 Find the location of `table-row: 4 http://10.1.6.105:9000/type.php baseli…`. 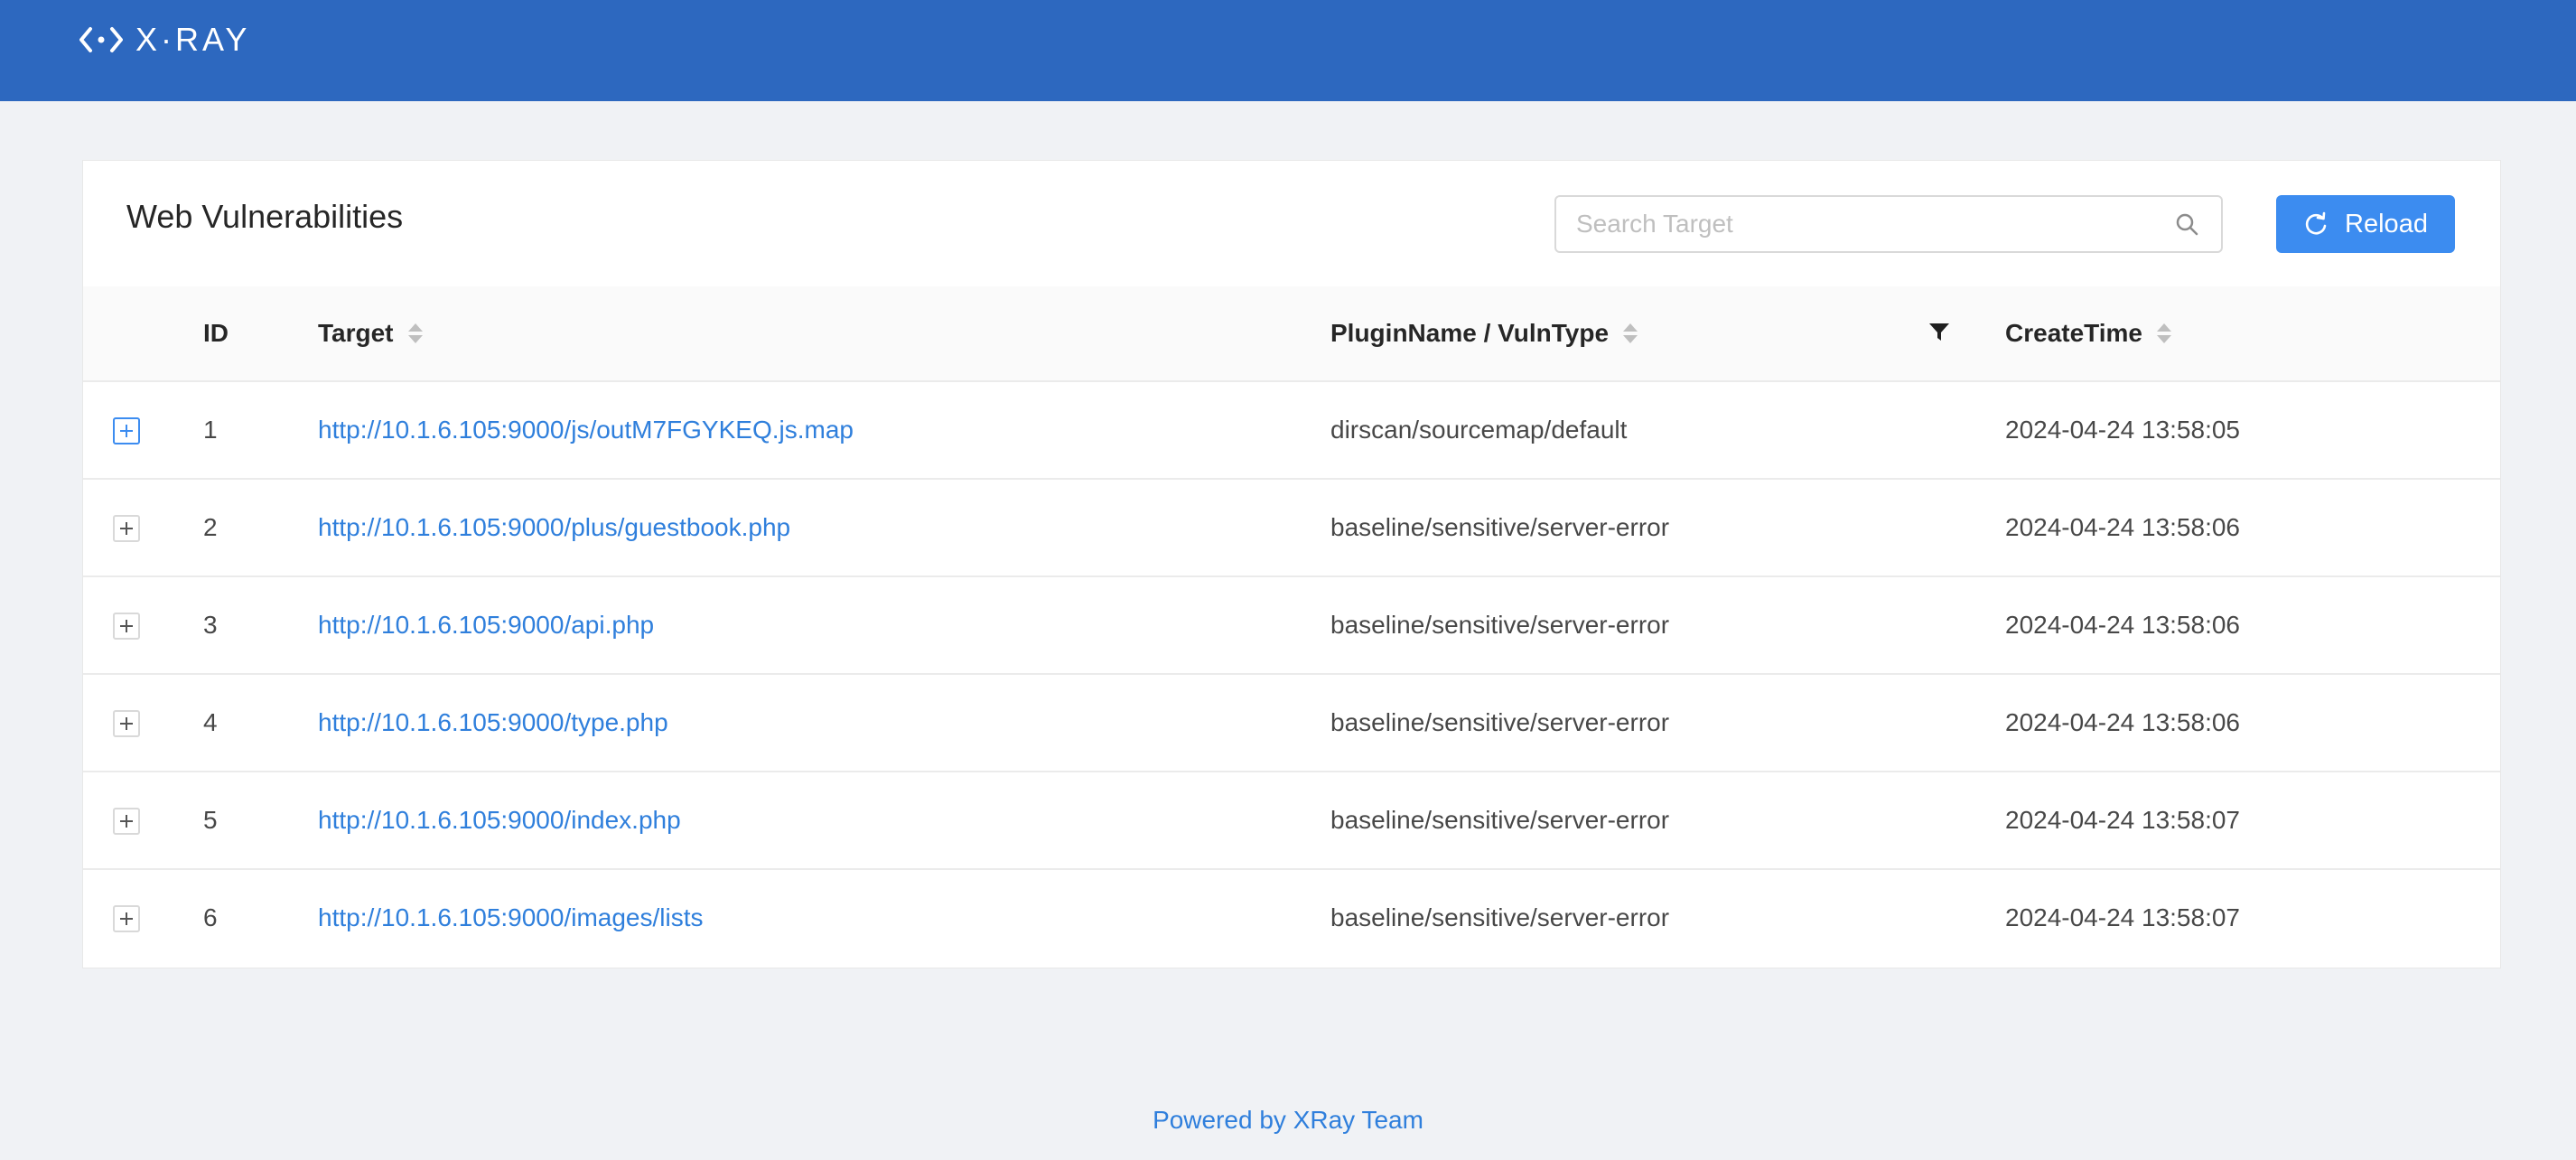

table-row: 4 http://10.1.6.105:9000/type.php baseli… is located at coordinates (1291, 723).